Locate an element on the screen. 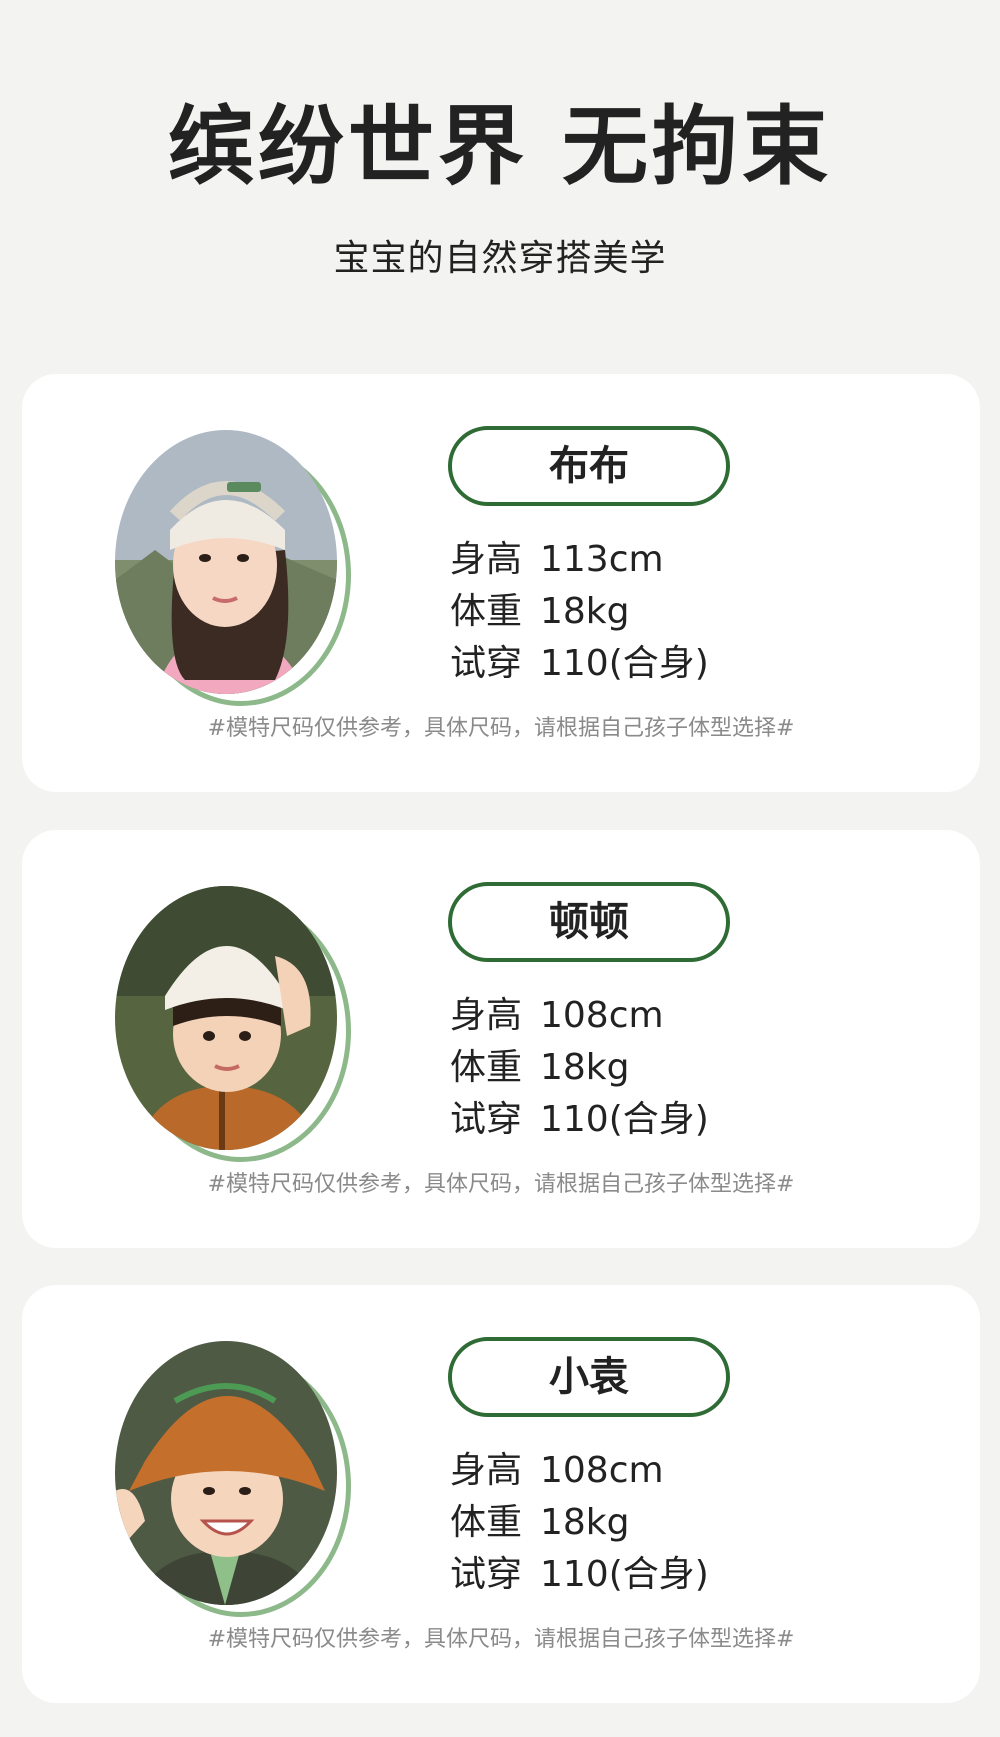  model-stats: 身高 113cm 体重 18kg 试穿 110(合身) is located at coordinates (650, 612).